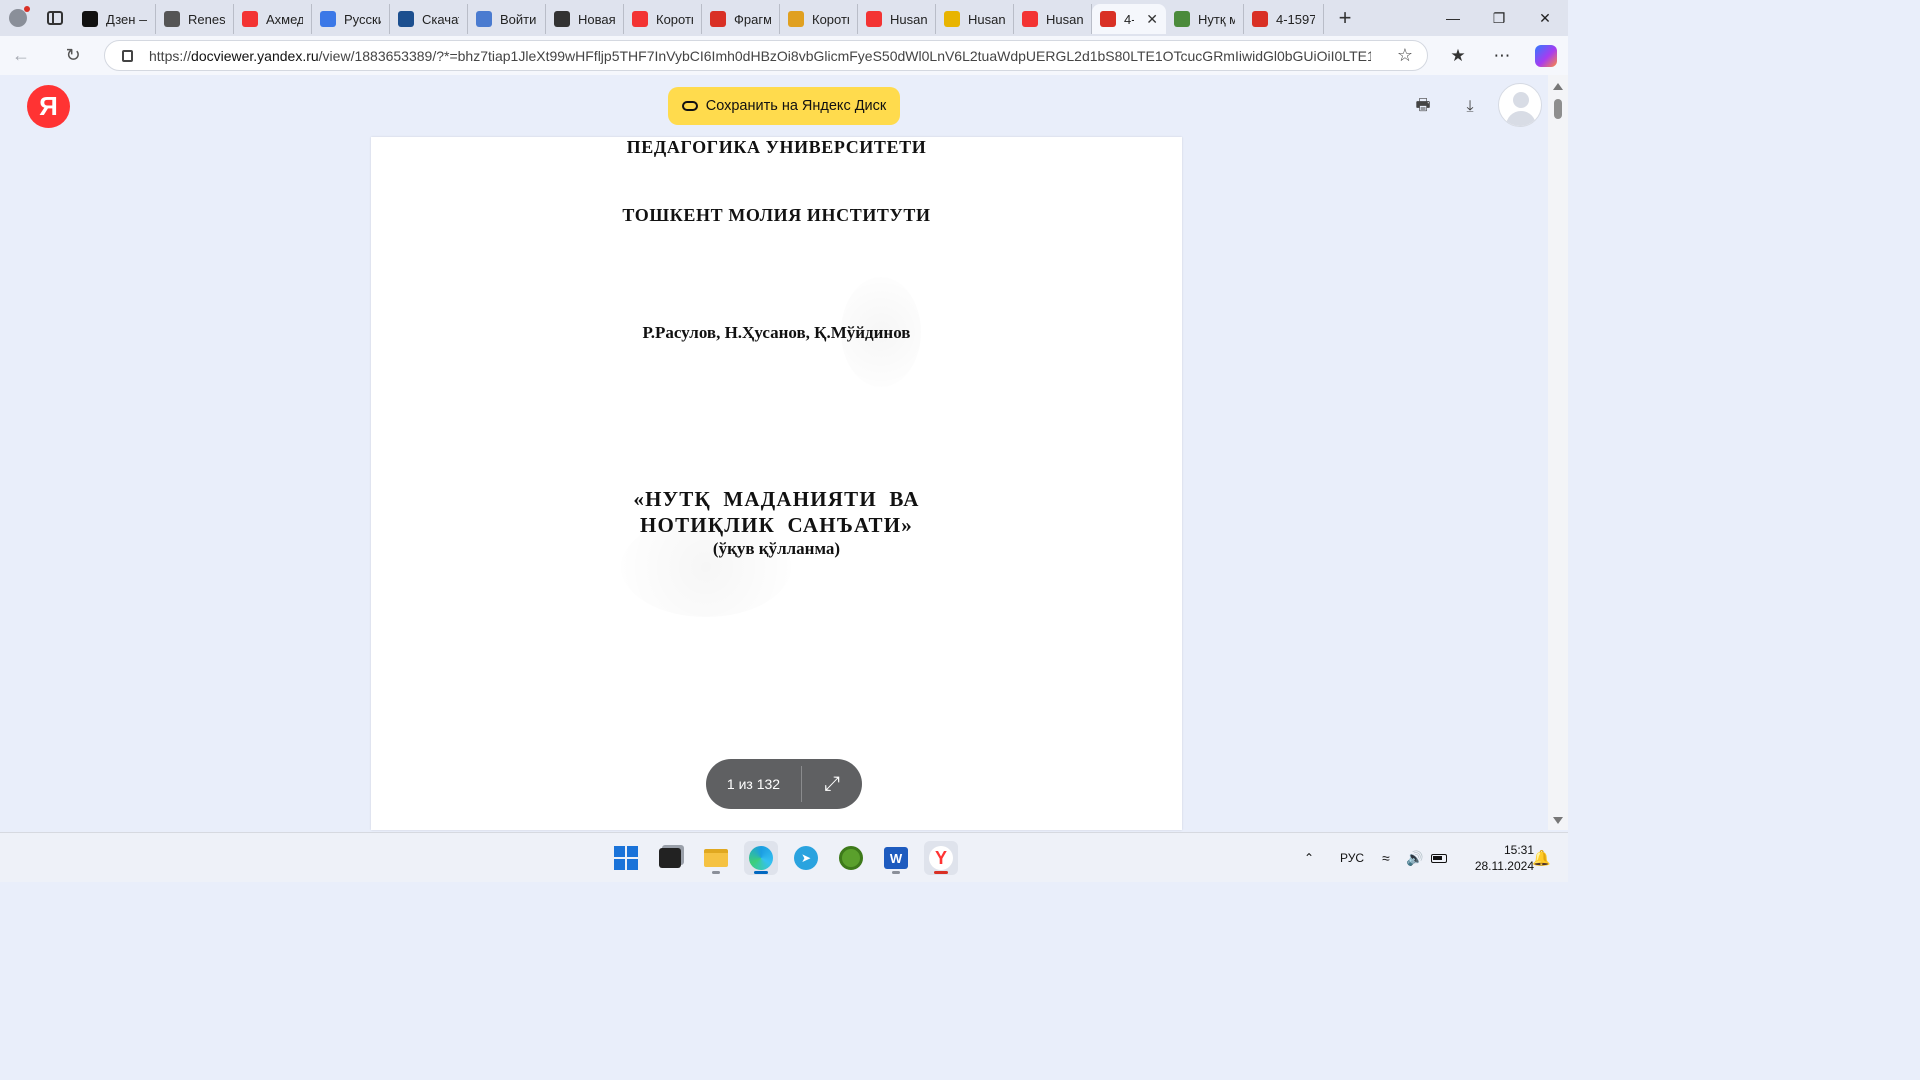 The image size is (1920, 1080). I want to click on taskbar-word: W, so click(896, 858).